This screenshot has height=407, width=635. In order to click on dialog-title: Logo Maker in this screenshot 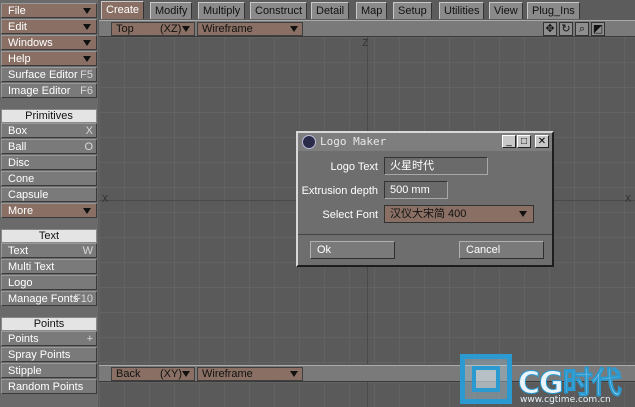, I will do `click(353, 141)`.